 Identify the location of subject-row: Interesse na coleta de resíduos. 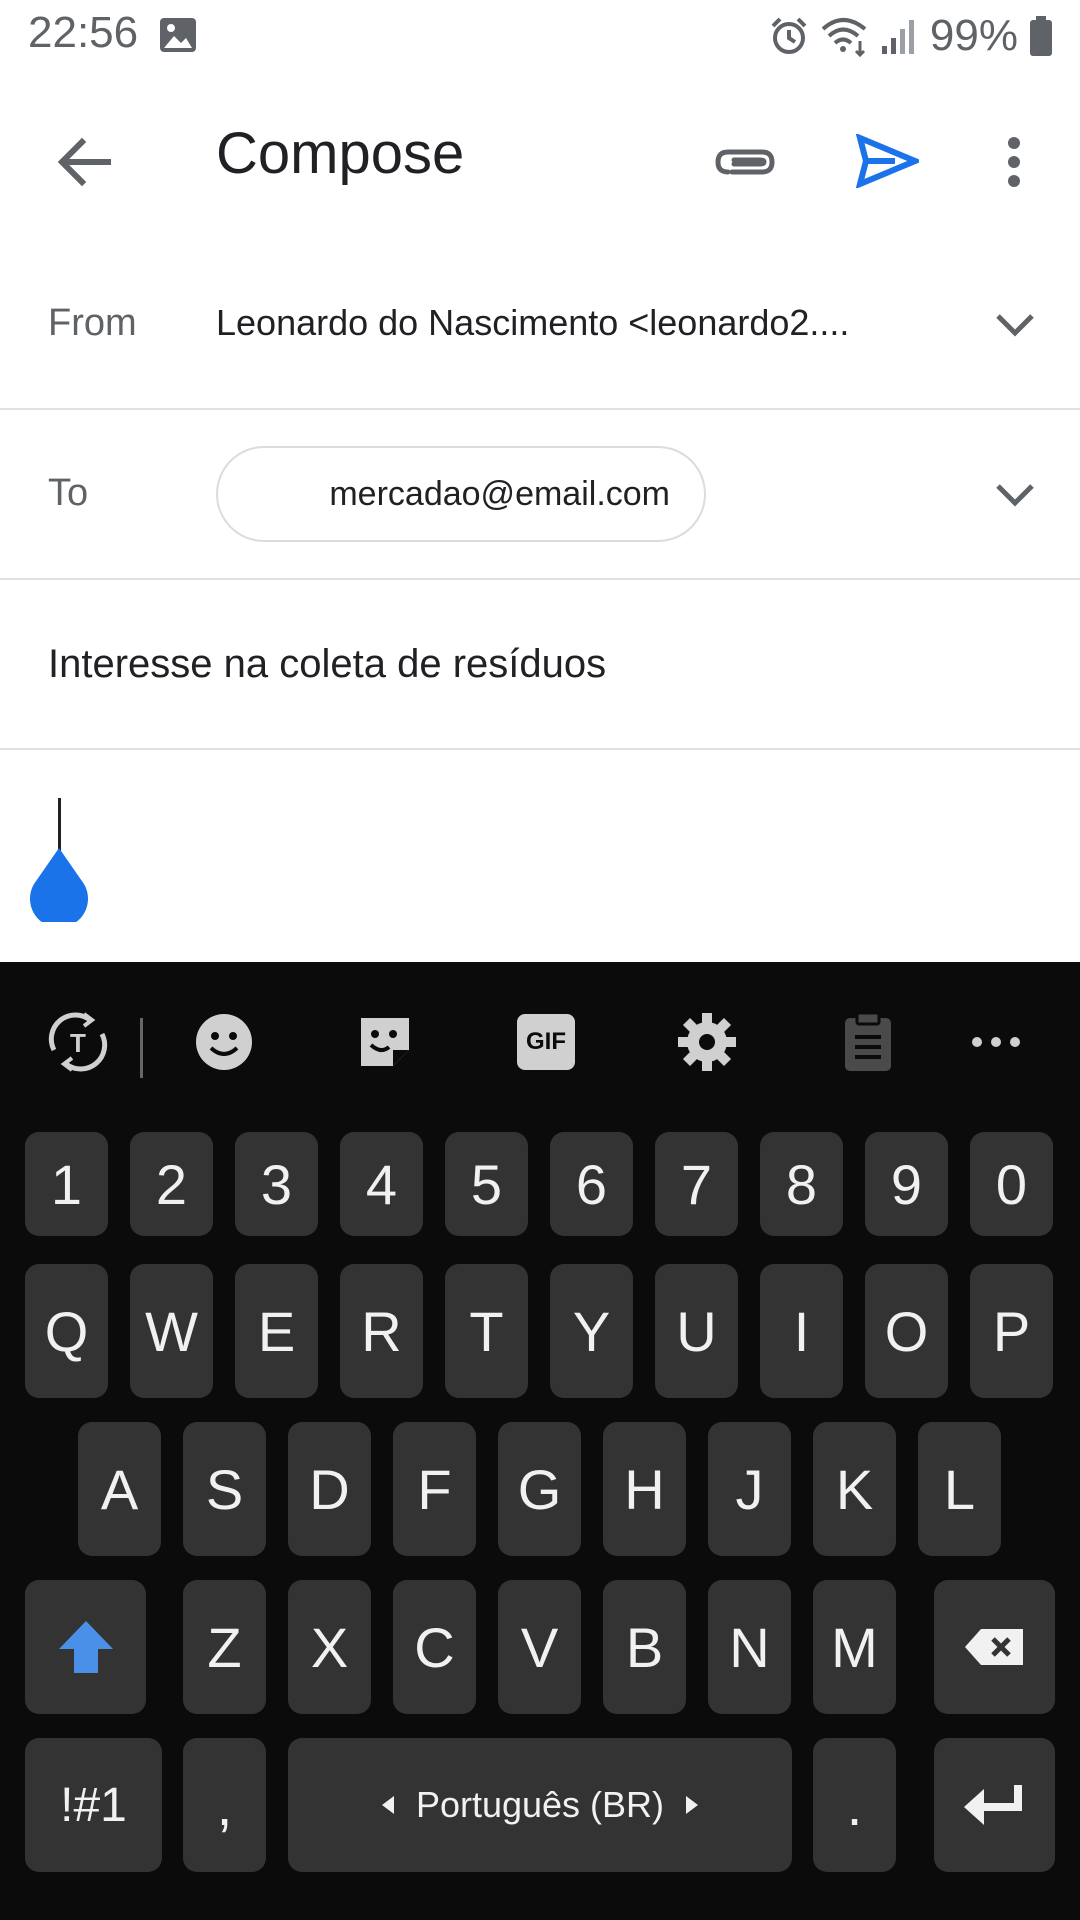
(540, 665).